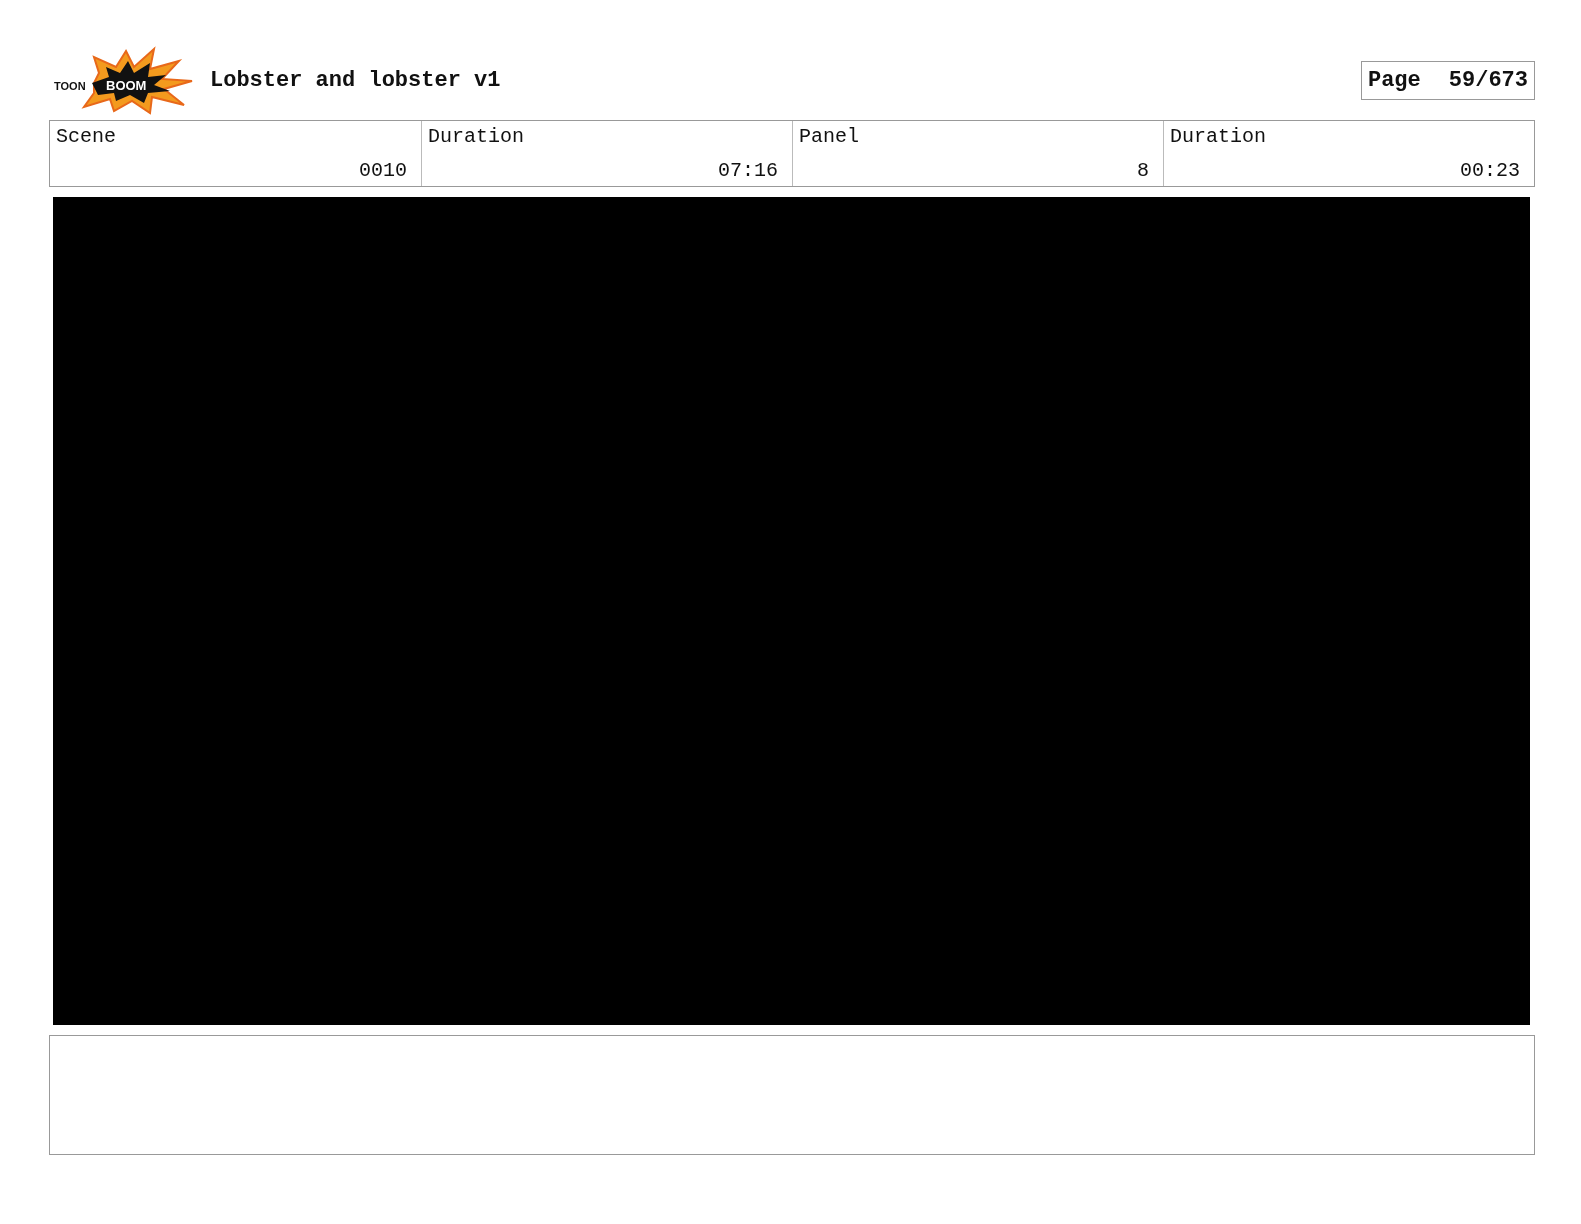  What do you see at coordinates (1394, 80) in the screenshot?
I see `page-label: Page` at bounding box center [1394, 80].